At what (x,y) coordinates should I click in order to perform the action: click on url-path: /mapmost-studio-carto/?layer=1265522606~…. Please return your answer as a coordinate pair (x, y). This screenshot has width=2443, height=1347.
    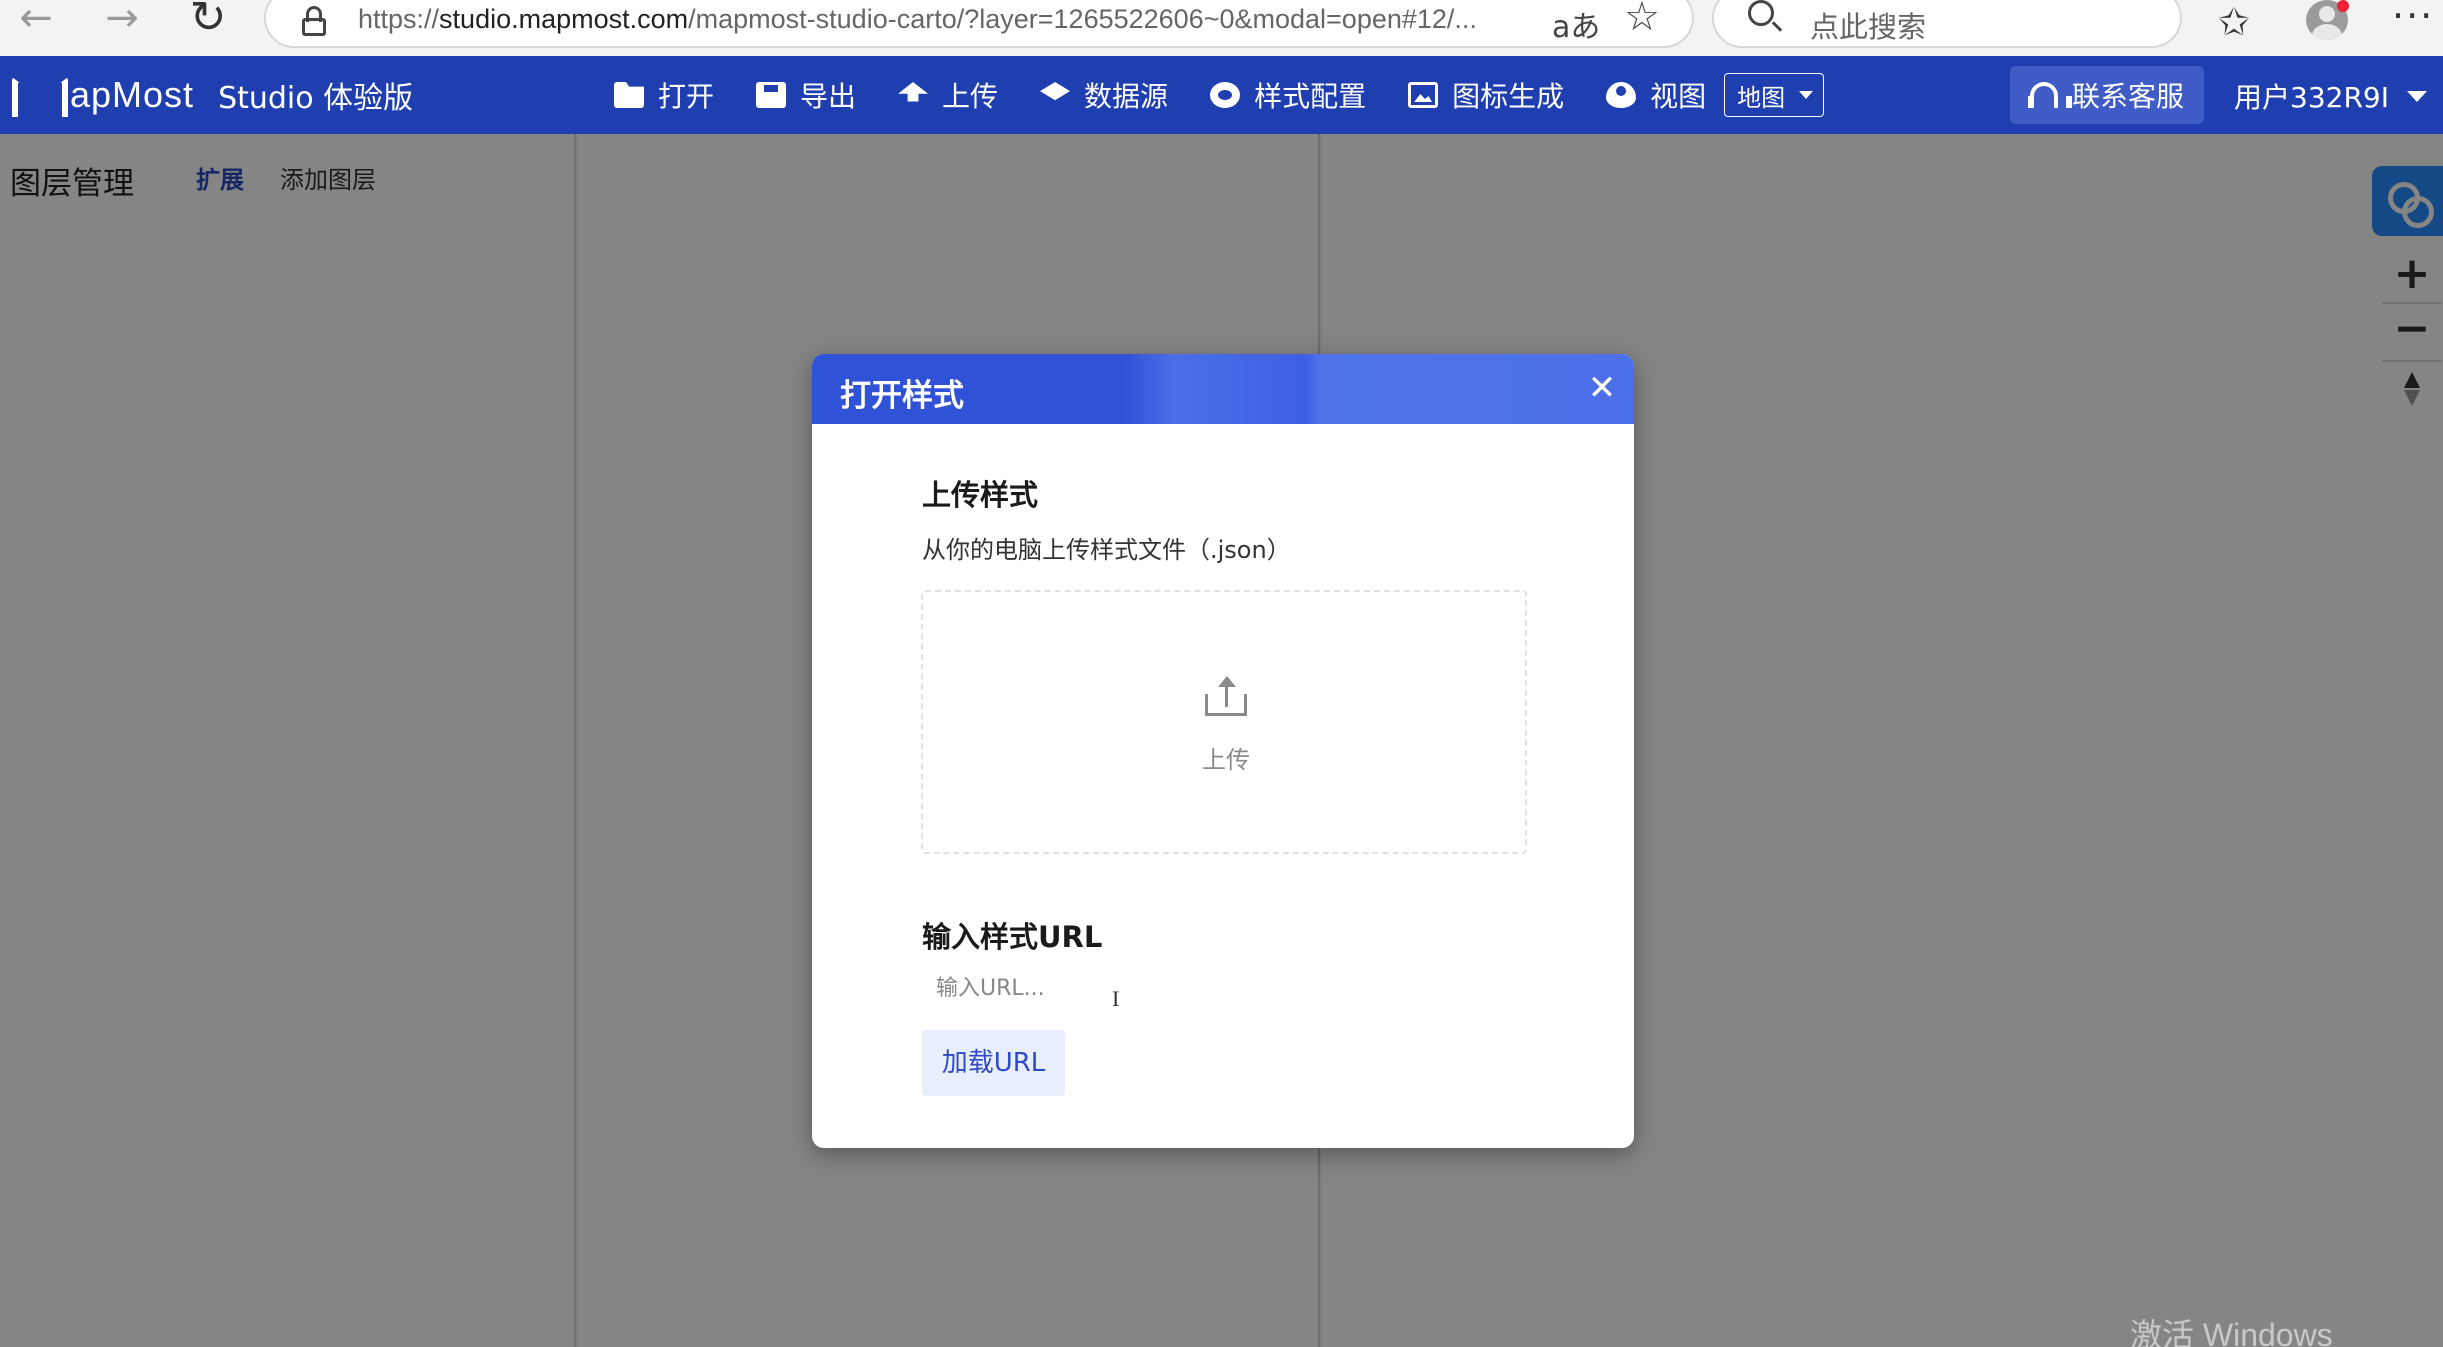
    Looking at the image, I should click on (1082, 19).